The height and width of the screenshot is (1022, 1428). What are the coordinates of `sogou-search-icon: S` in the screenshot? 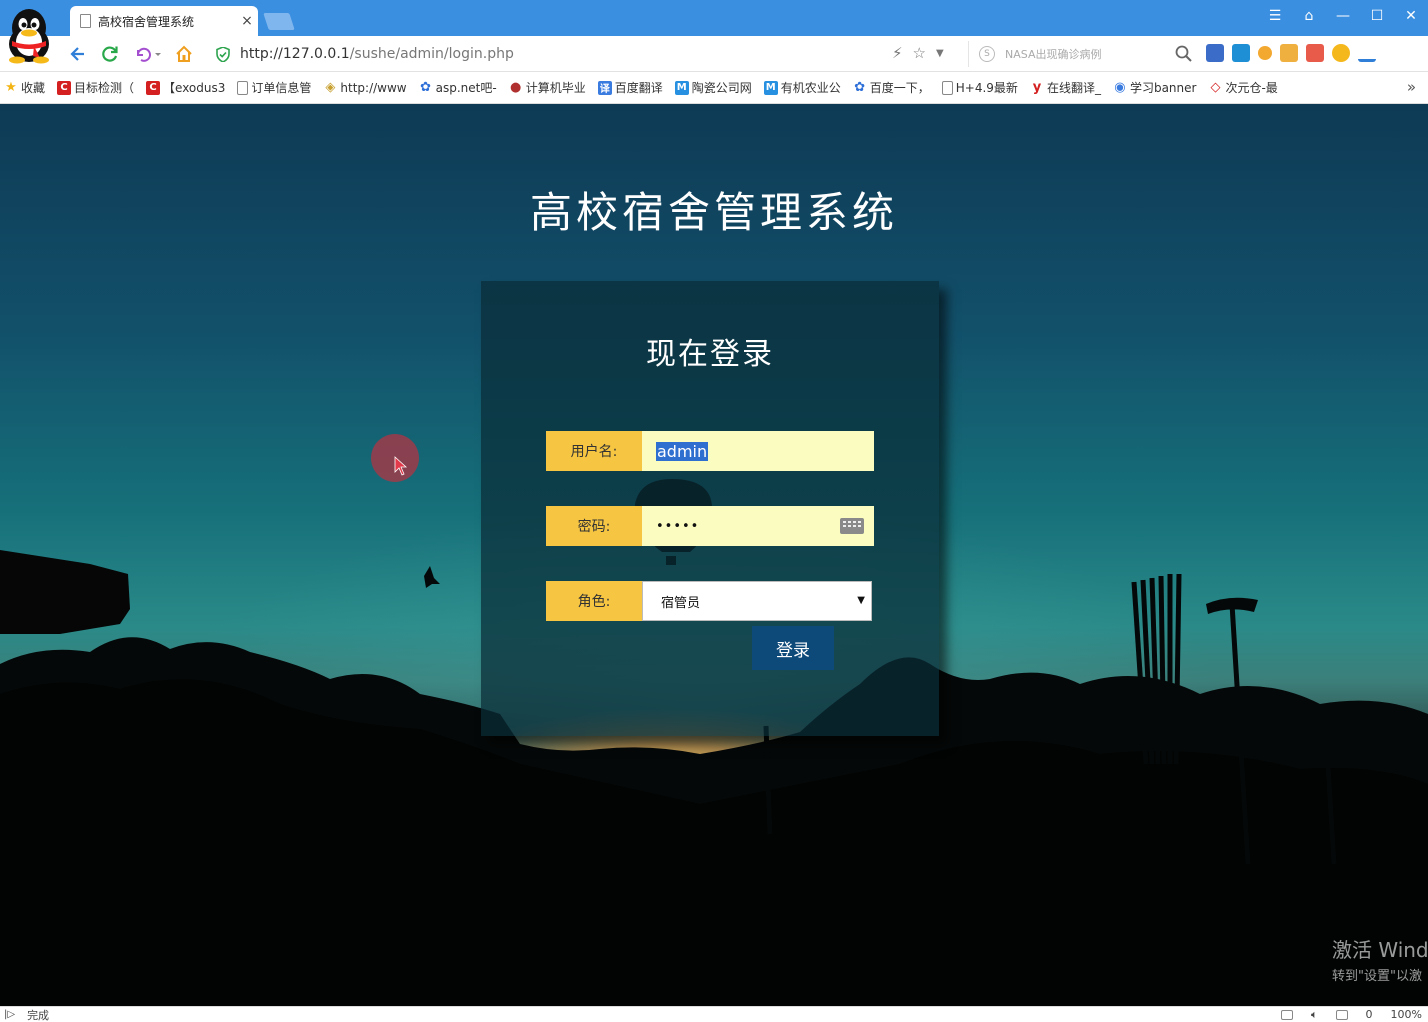 It's located at (987, 54).